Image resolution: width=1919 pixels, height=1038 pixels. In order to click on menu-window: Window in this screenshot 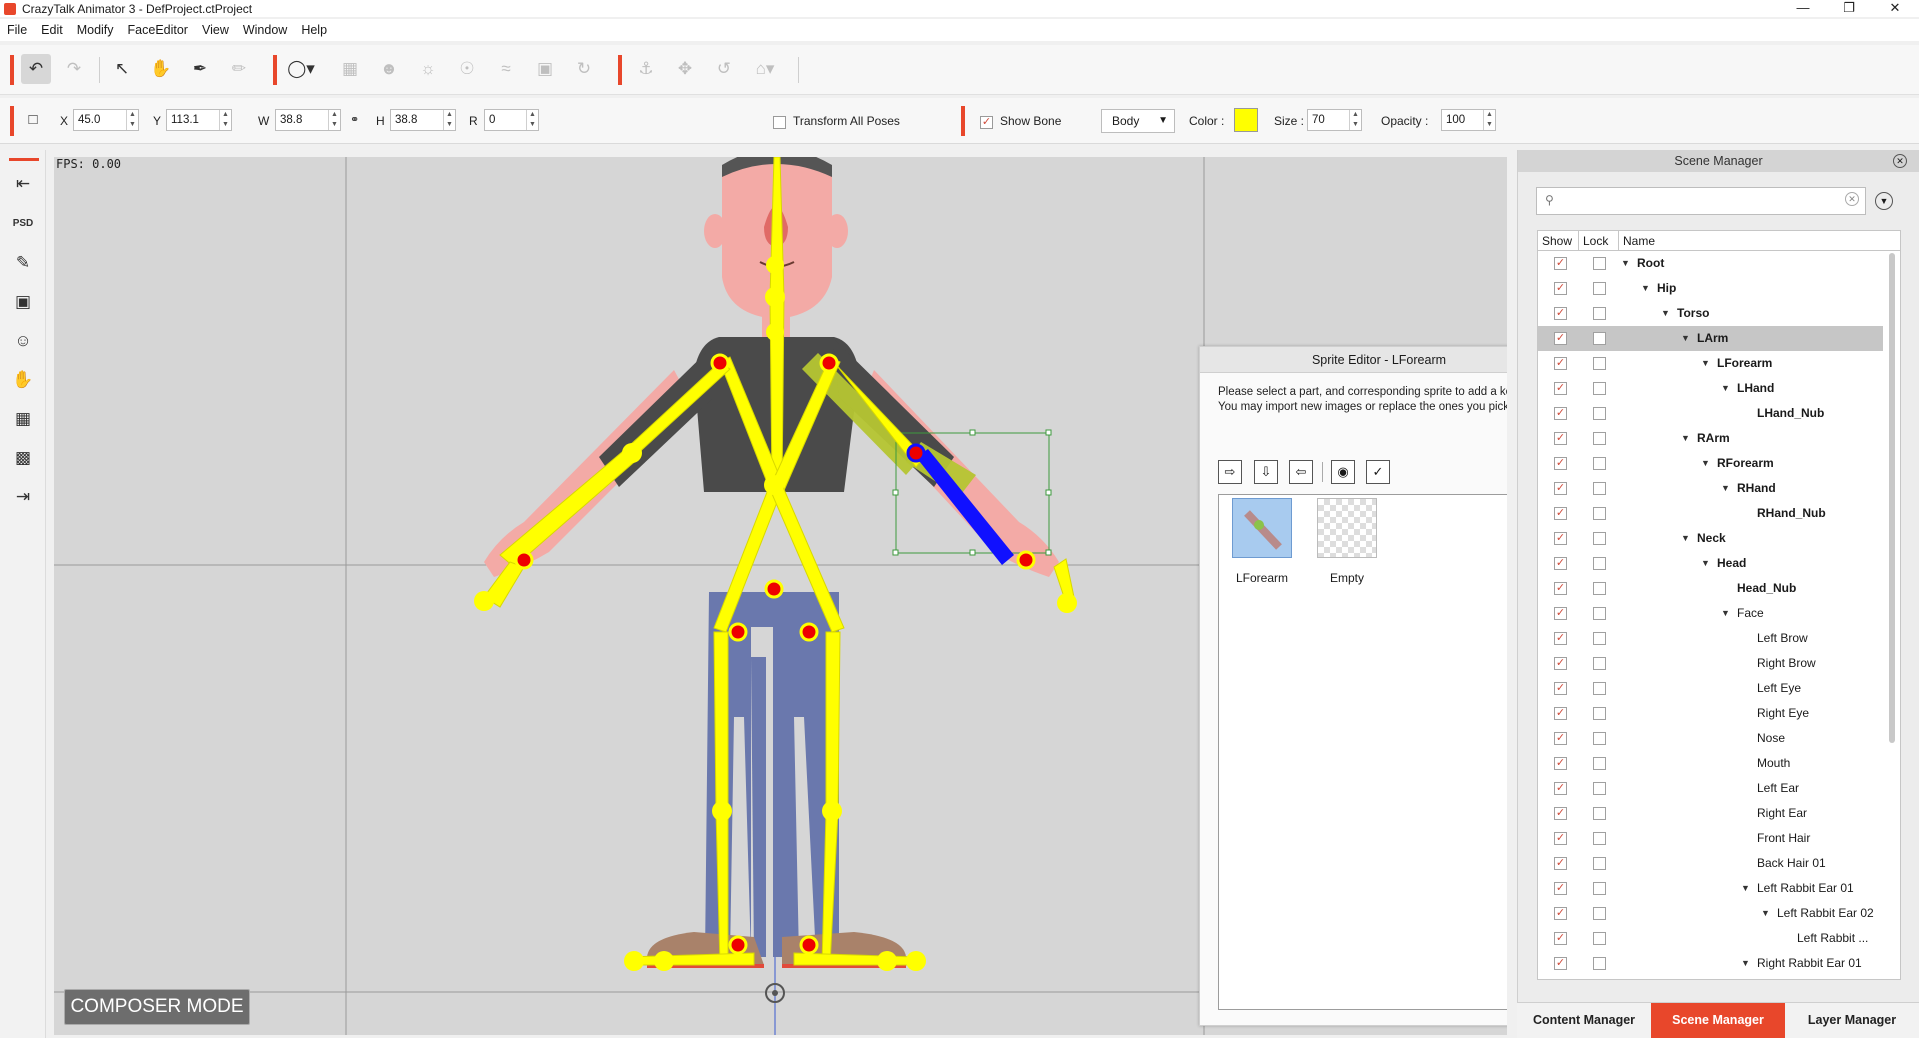, I will do `click(265, 30)`.